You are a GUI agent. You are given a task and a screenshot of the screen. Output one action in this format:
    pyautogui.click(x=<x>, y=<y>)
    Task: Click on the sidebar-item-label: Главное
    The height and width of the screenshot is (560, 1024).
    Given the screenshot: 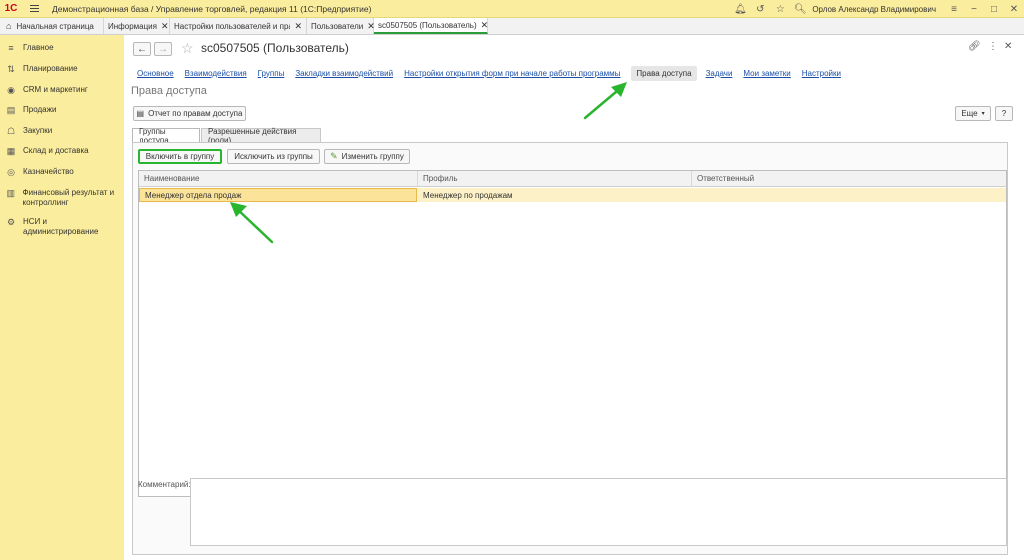 What is the action you would take?
    pyautogui.click(x=38, y=47)
    